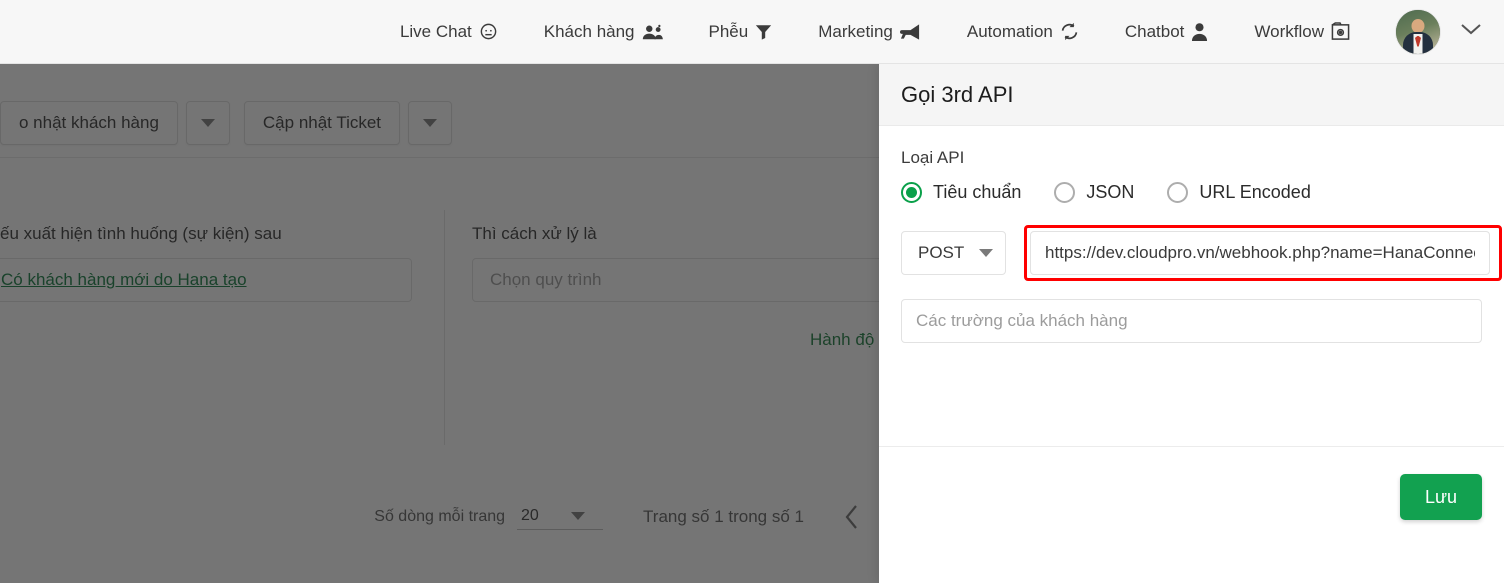 Image resolution: width=1504 pixels, height=583 pixels. I want to click on api-type-label: Loại API, so click(933, 157).